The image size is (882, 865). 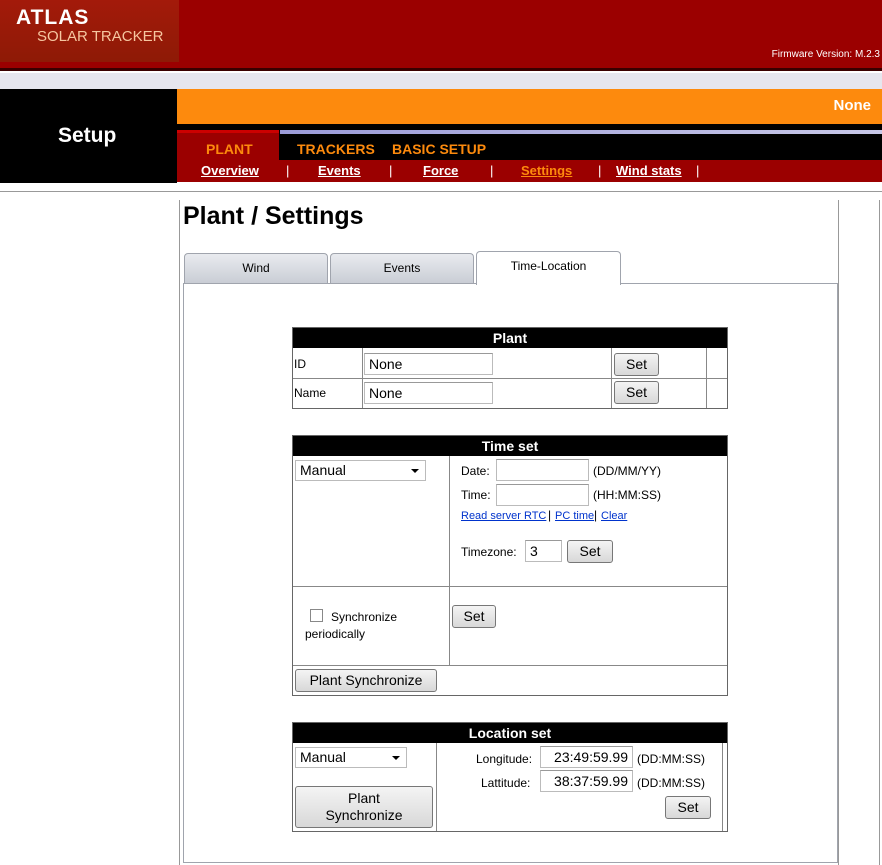 What do you see at coordinates (364, 617) in the screenshot?
I see `sync-label: Synchronize` at bounding box center [364, 617].